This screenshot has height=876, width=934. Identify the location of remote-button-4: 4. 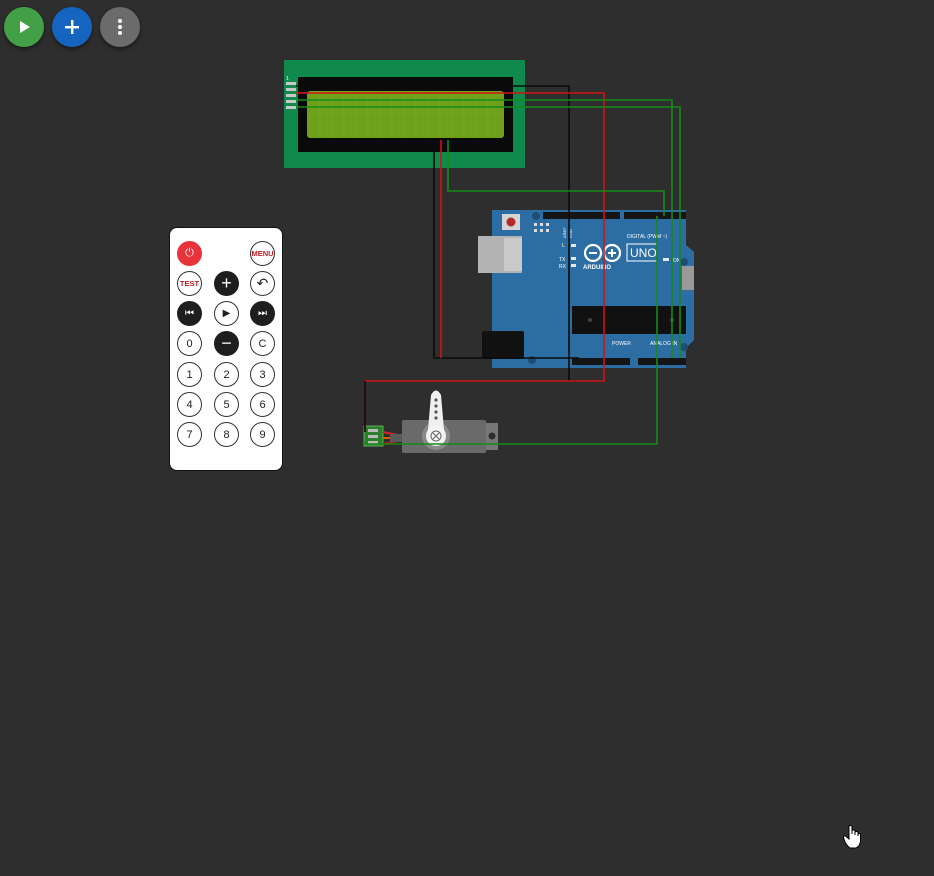
(189, 404).